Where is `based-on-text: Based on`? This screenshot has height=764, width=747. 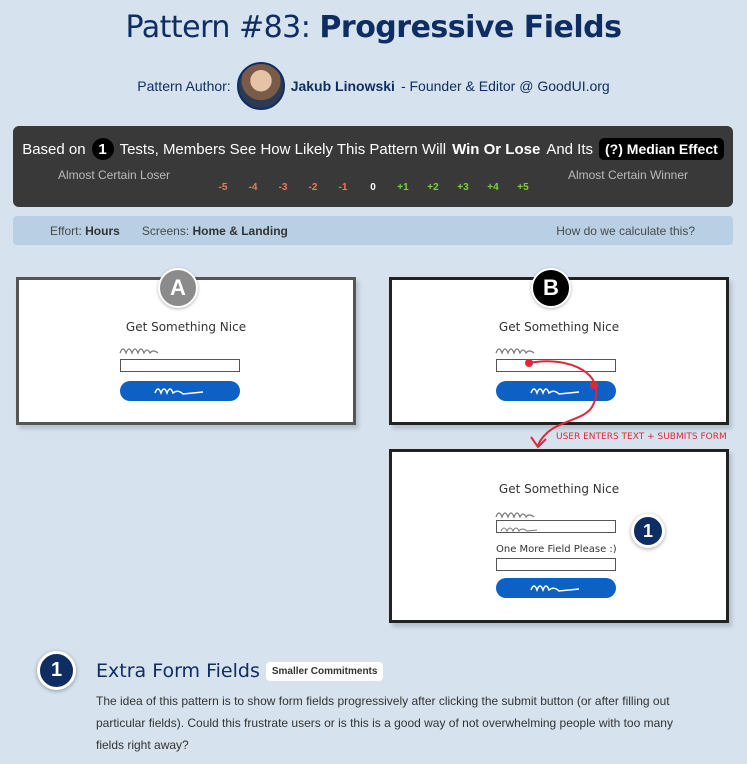
based-on-text: Based on is located at coordinates (54, 149).